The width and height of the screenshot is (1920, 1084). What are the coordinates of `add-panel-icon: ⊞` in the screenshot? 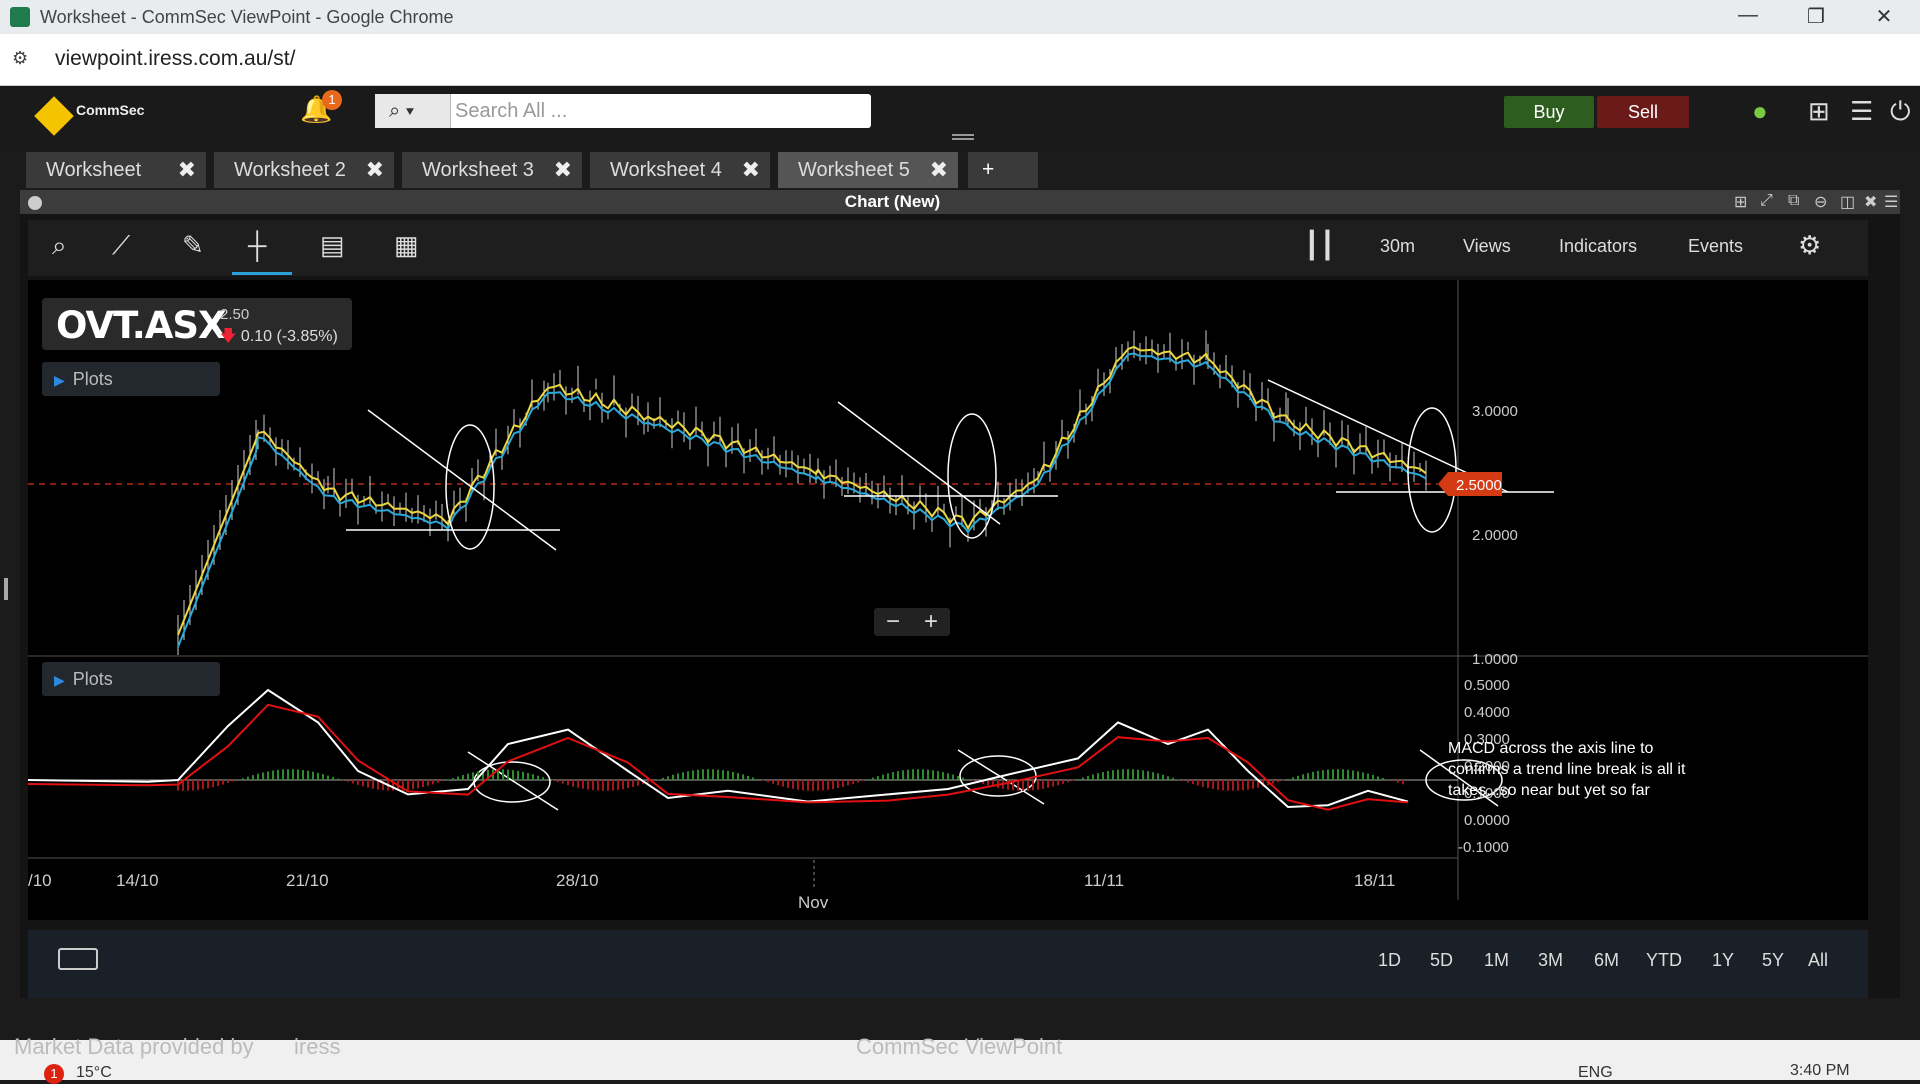 It's located at (1740, 202).